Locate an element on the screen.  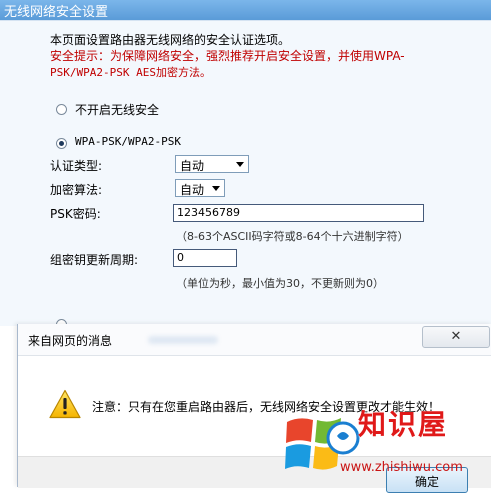
group-key-input: 0 is located at coordinates (205, 258).